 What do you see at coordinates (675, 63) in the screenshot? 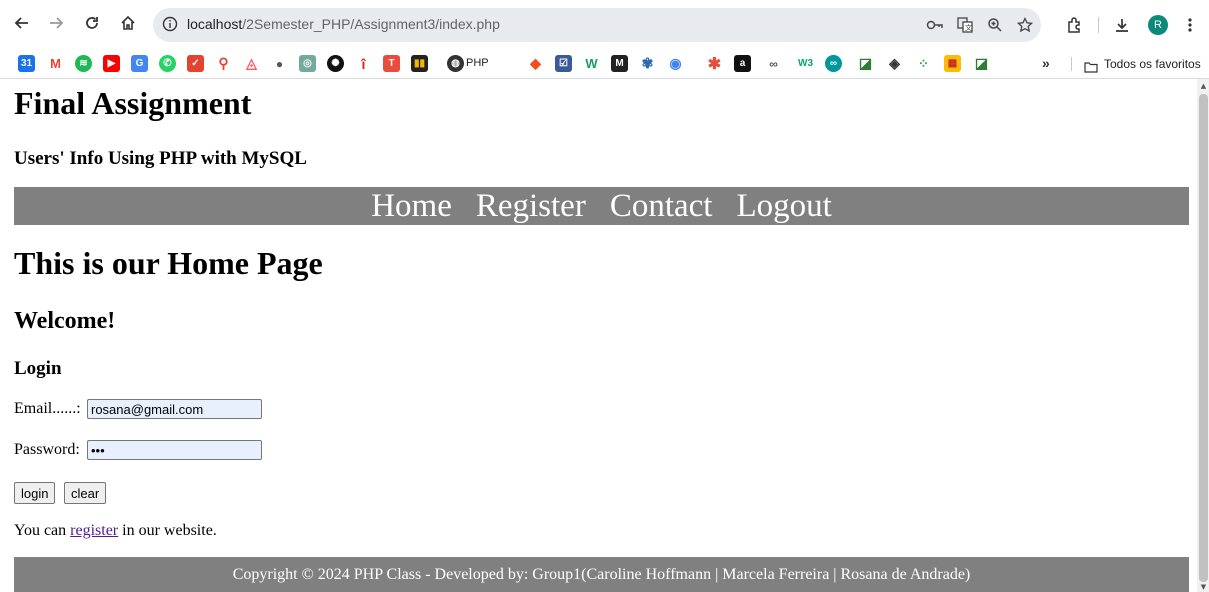
I see `google-lens-icon: ◉` at bounding box center [675, 63].